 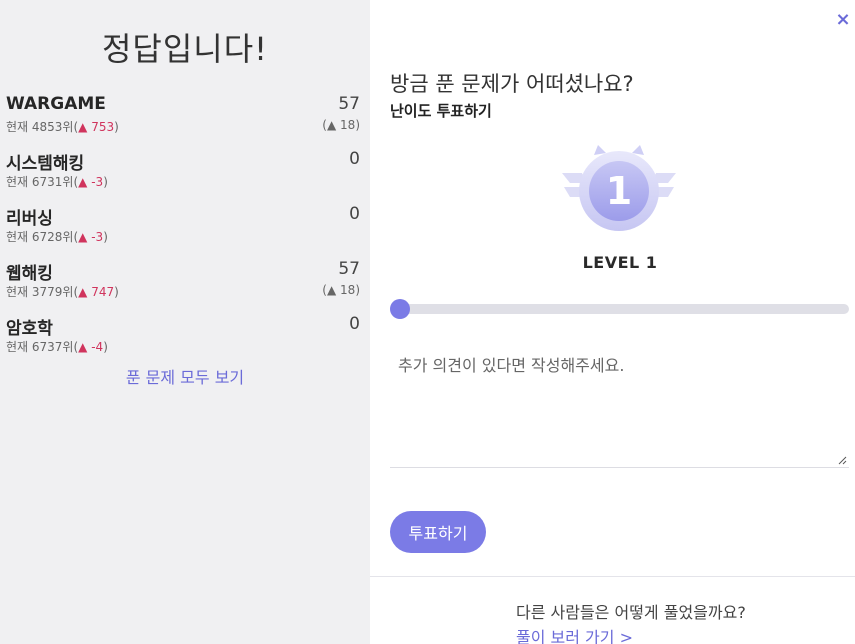 What do you see at coordinates (619, 191) in the screenshot?
I see `badge-number: 1` at bounding box center [619, 191].